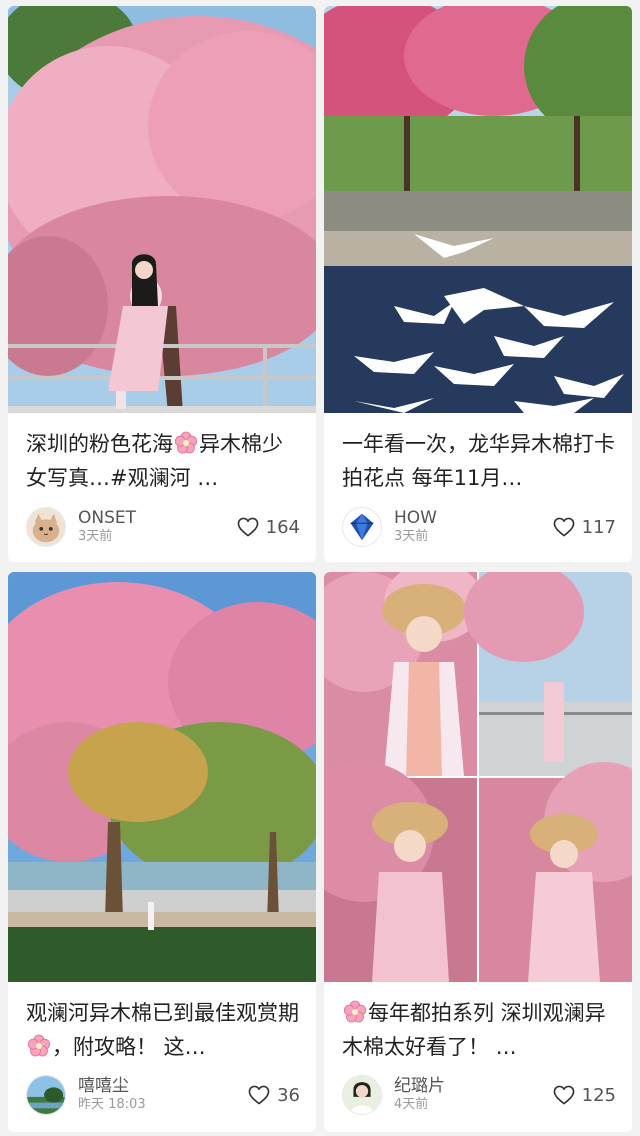  Describe the element at coordinates (112, 1104) in the screenshot. I see `post-time: 昨天 18:03` at that location.